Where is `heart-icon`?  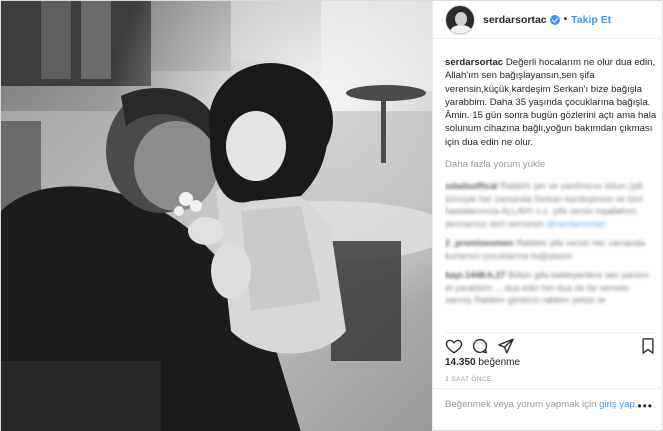
heart-icon is located at coordinates (454, 346).